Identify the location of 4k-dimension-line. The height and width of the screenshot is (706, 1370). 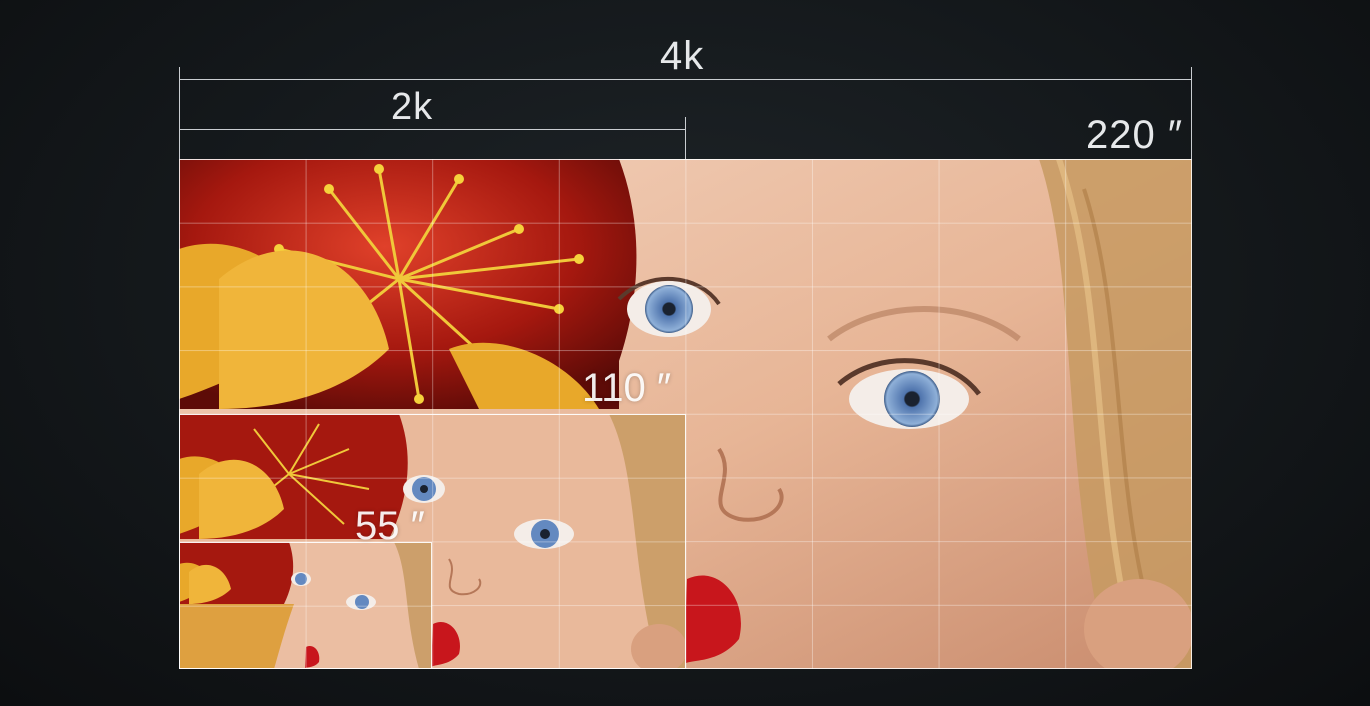
(685, 79).